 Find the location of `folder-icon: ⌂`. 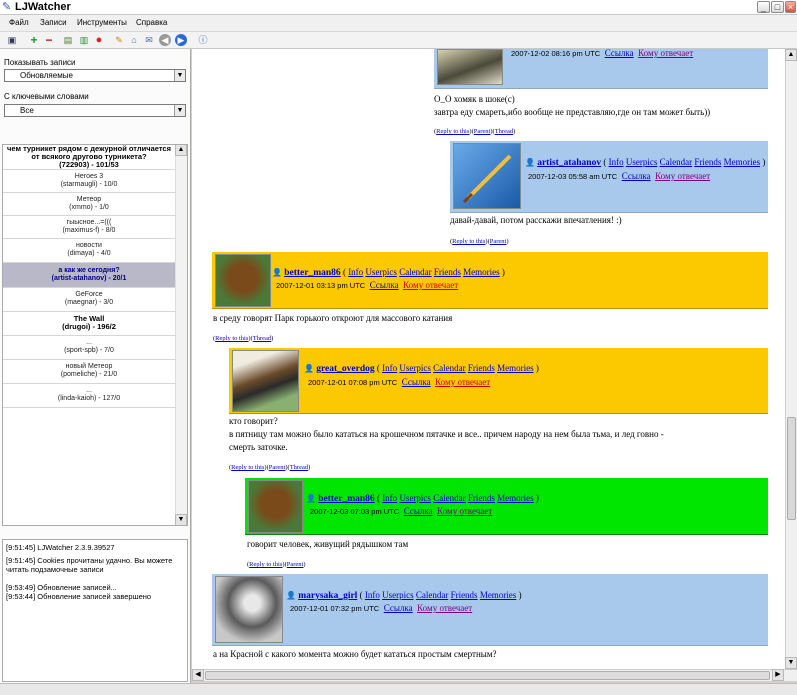

folder-icon: ⌂ is located at coordinates (134, 40).